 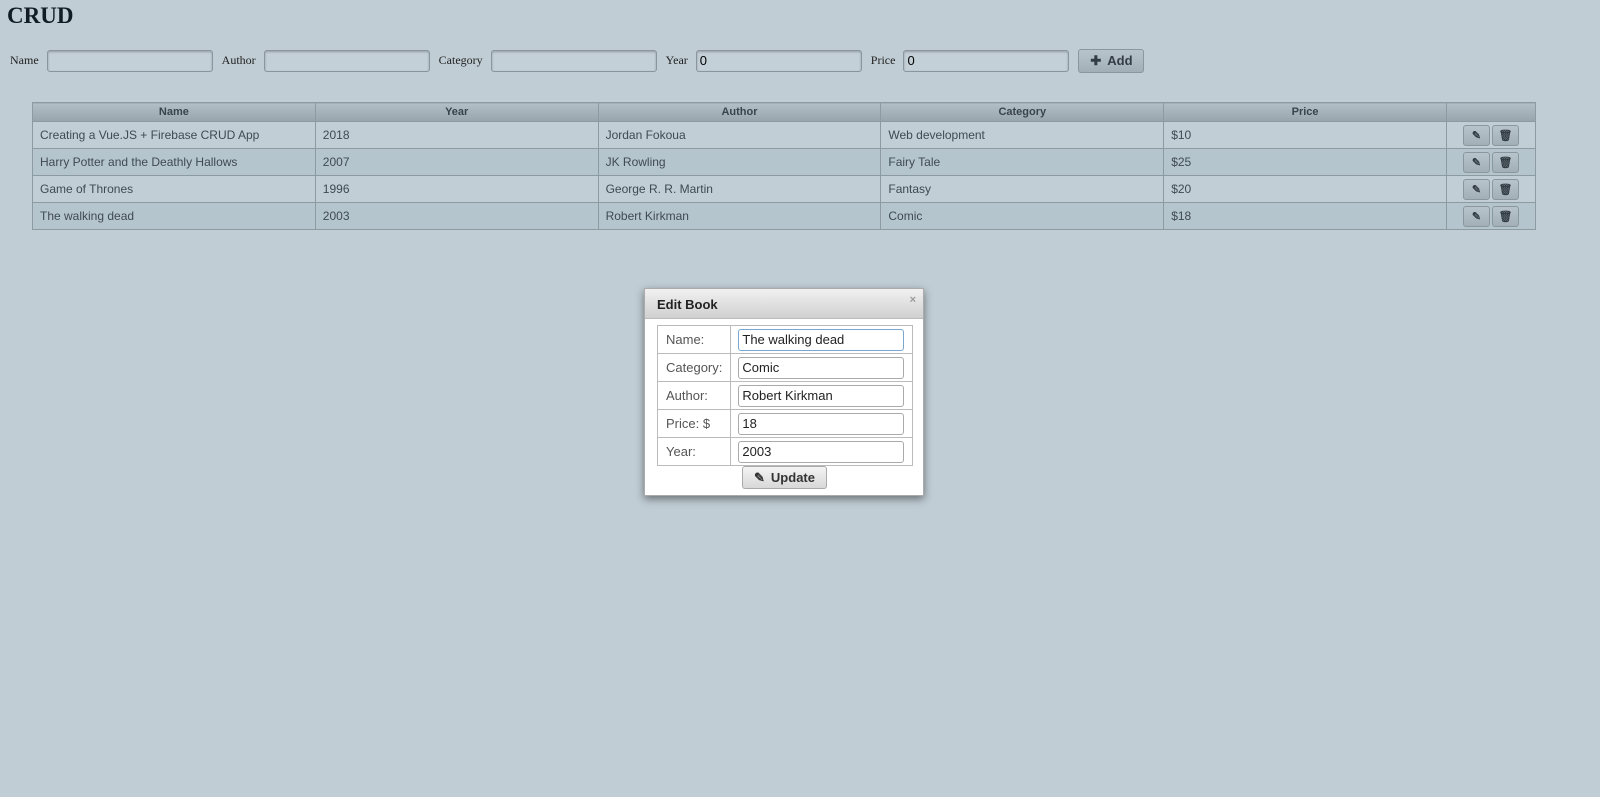 I want to click on cell-author: JK Rowling, so click(x=739, y=162).